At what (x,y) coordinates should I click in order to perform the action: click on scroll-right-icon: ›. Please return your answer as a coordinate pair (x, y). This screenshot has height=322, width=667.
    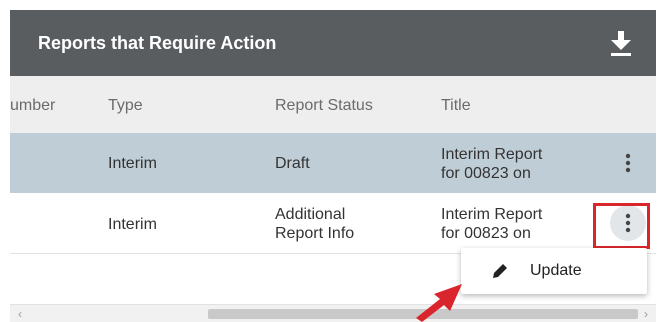
    Looking at the image, I should click on (646, 314).